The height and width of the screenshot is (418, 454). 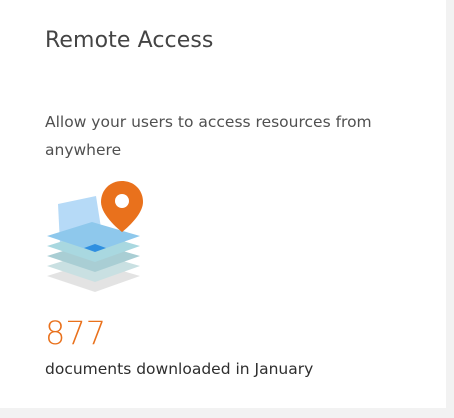 I want to click on card-title: Remote Access, so click(x=129, y=40).